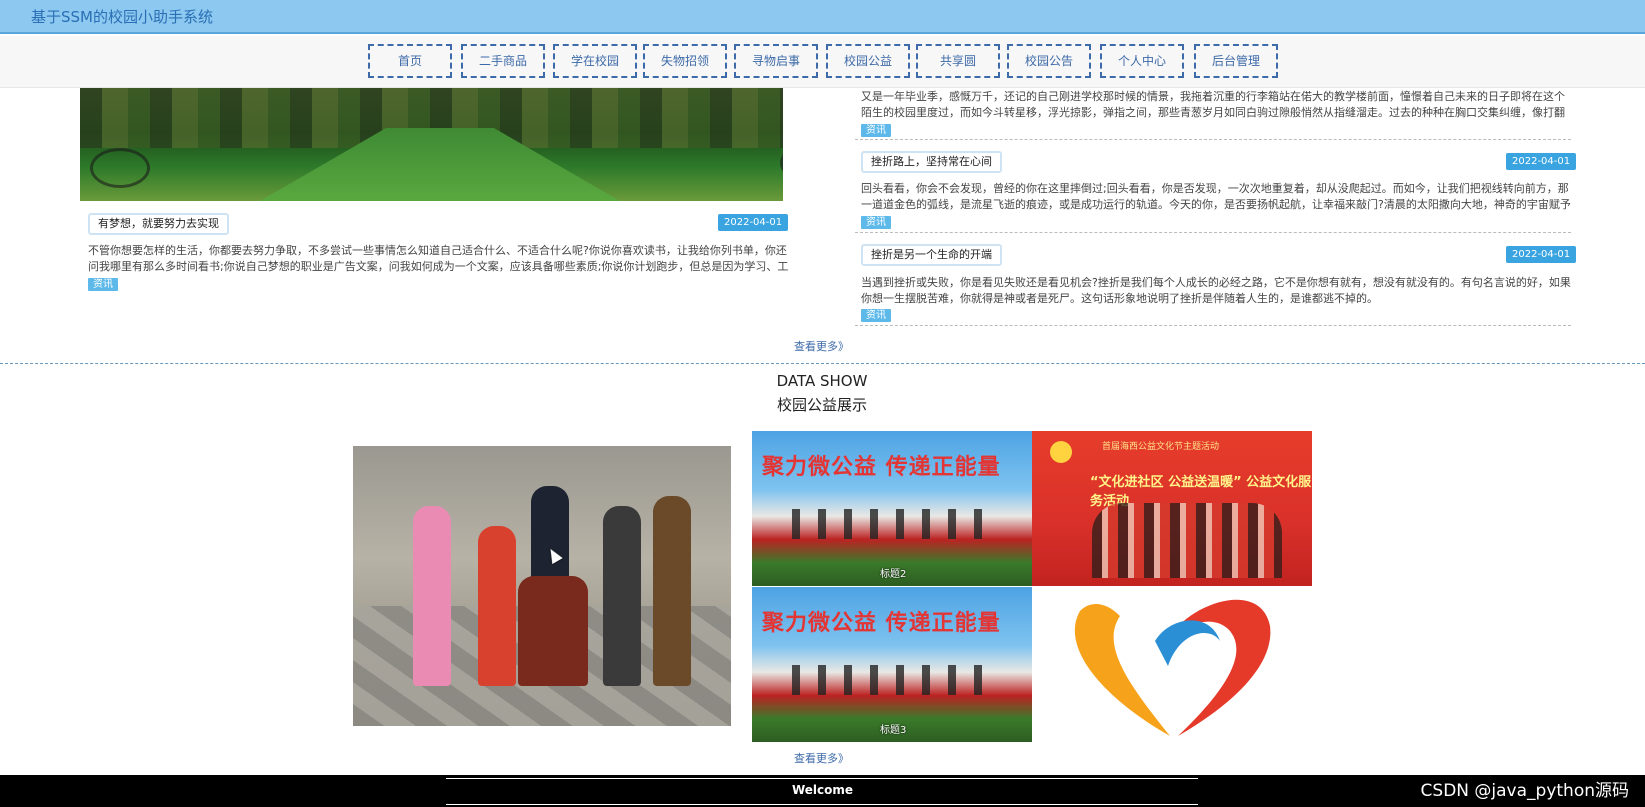 Image resolution: width=1645 pixels, height=807 pixels. What do you see at coordinates (685, 61) in the screenshot?
I see `nav-lost-found: 失物招领` at bounding box center [685, 61].